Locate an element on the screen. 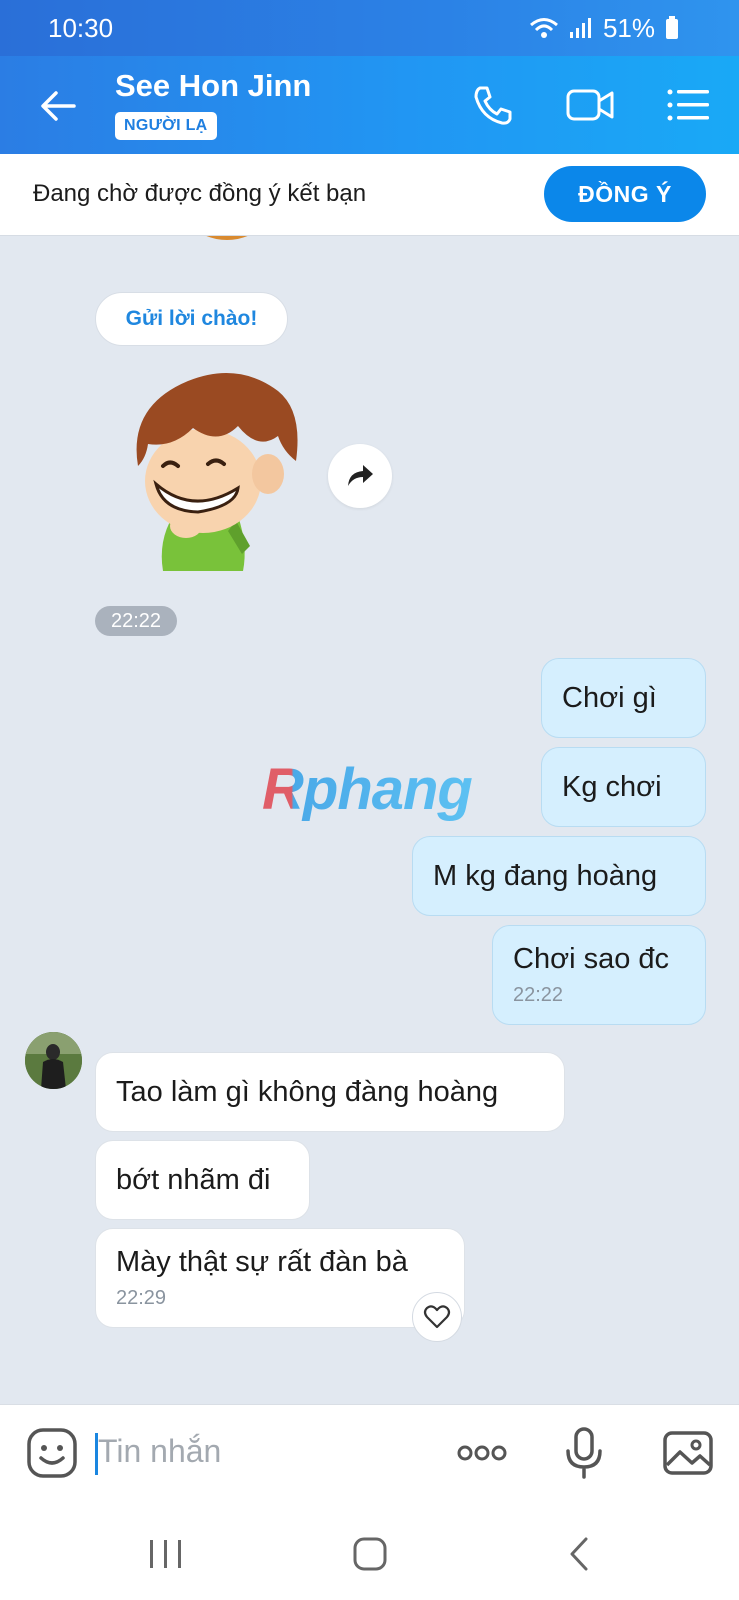 The width and height of the screenshot is (739, 1600). watermark-logo: Rphang is located at coordinates (367, 789).